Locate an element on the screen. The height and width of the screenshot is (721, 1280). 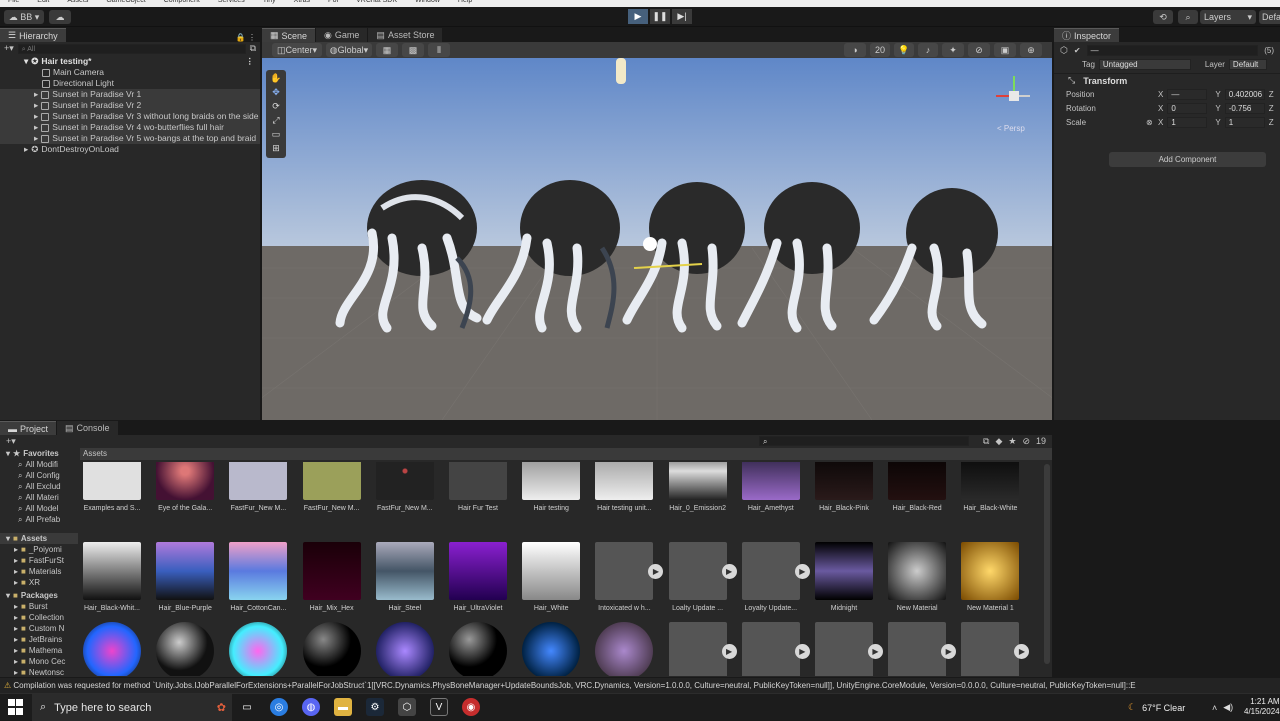
transform-tool-icon: ⊞ is located at coordinates (276, 148).